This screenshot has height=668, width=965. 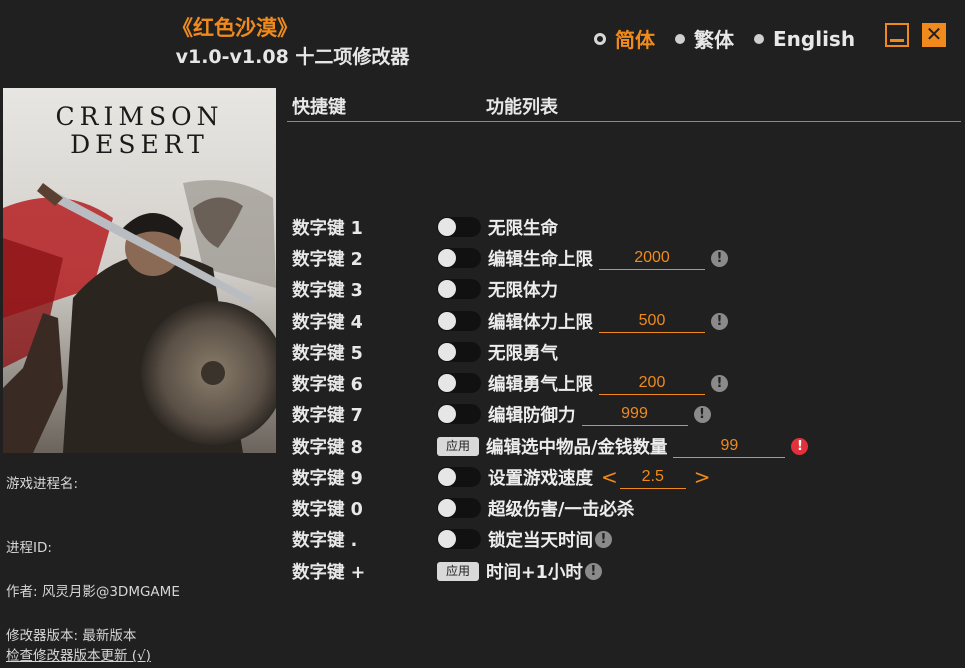 I want to click on language-selector: 简体 繁体 English, so click(x=734, y=38).